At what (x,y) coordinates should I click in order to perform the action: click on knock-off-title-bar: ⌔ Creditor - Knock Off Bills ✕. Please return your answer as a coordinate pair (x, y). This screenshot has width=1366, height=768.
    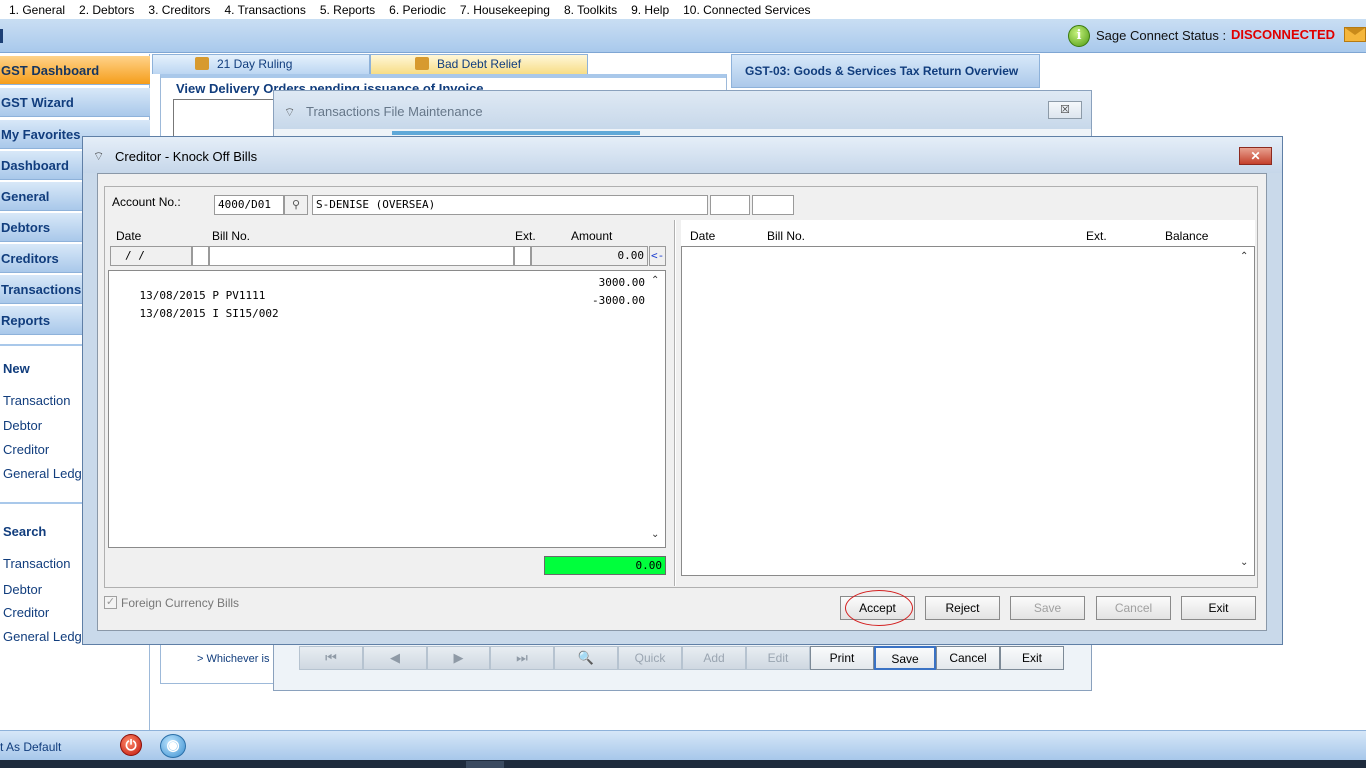
    Looking at the image, I should click on (682, 155).